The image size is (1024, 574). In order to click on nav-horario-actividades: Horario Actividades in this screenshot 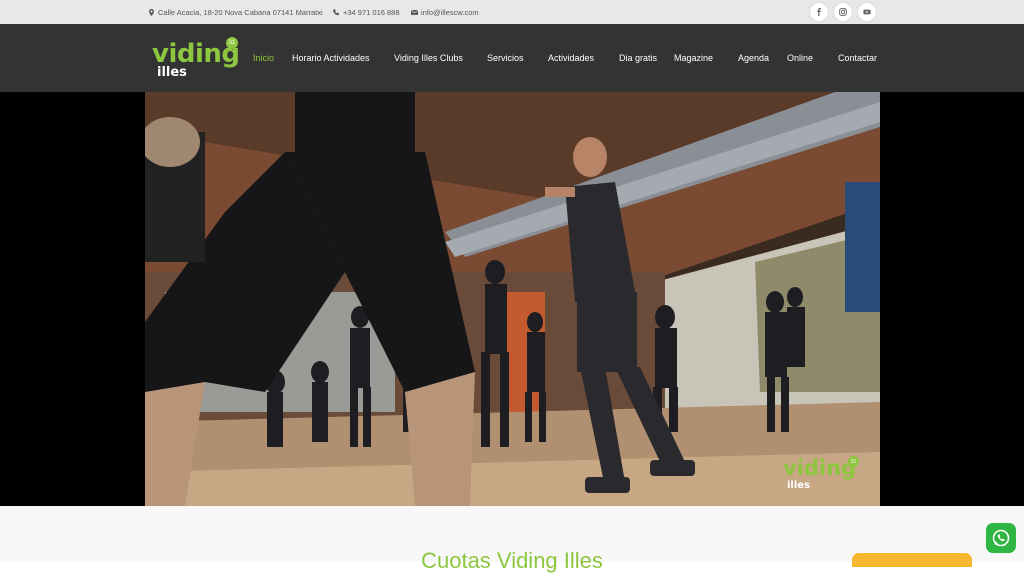, I will do `click(331, 58)`.